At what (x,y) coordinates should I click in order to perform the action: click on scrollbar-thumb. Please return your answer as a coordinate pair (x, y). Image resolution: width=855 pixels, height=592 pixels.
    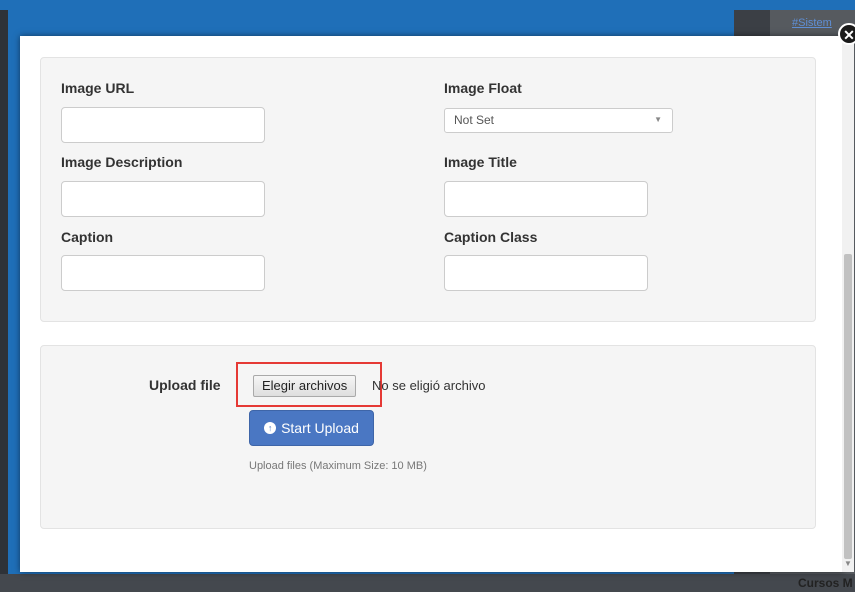
    Looking at the image, I should click on (848, 406).